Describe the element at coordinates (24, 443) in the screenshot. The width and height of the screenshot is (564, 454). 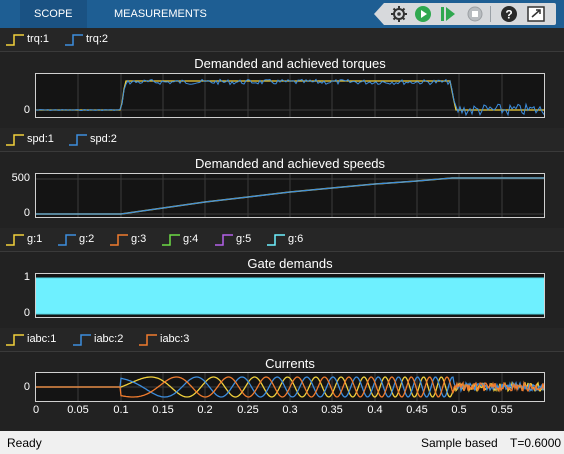
I see `status-text: Ready` at that location.